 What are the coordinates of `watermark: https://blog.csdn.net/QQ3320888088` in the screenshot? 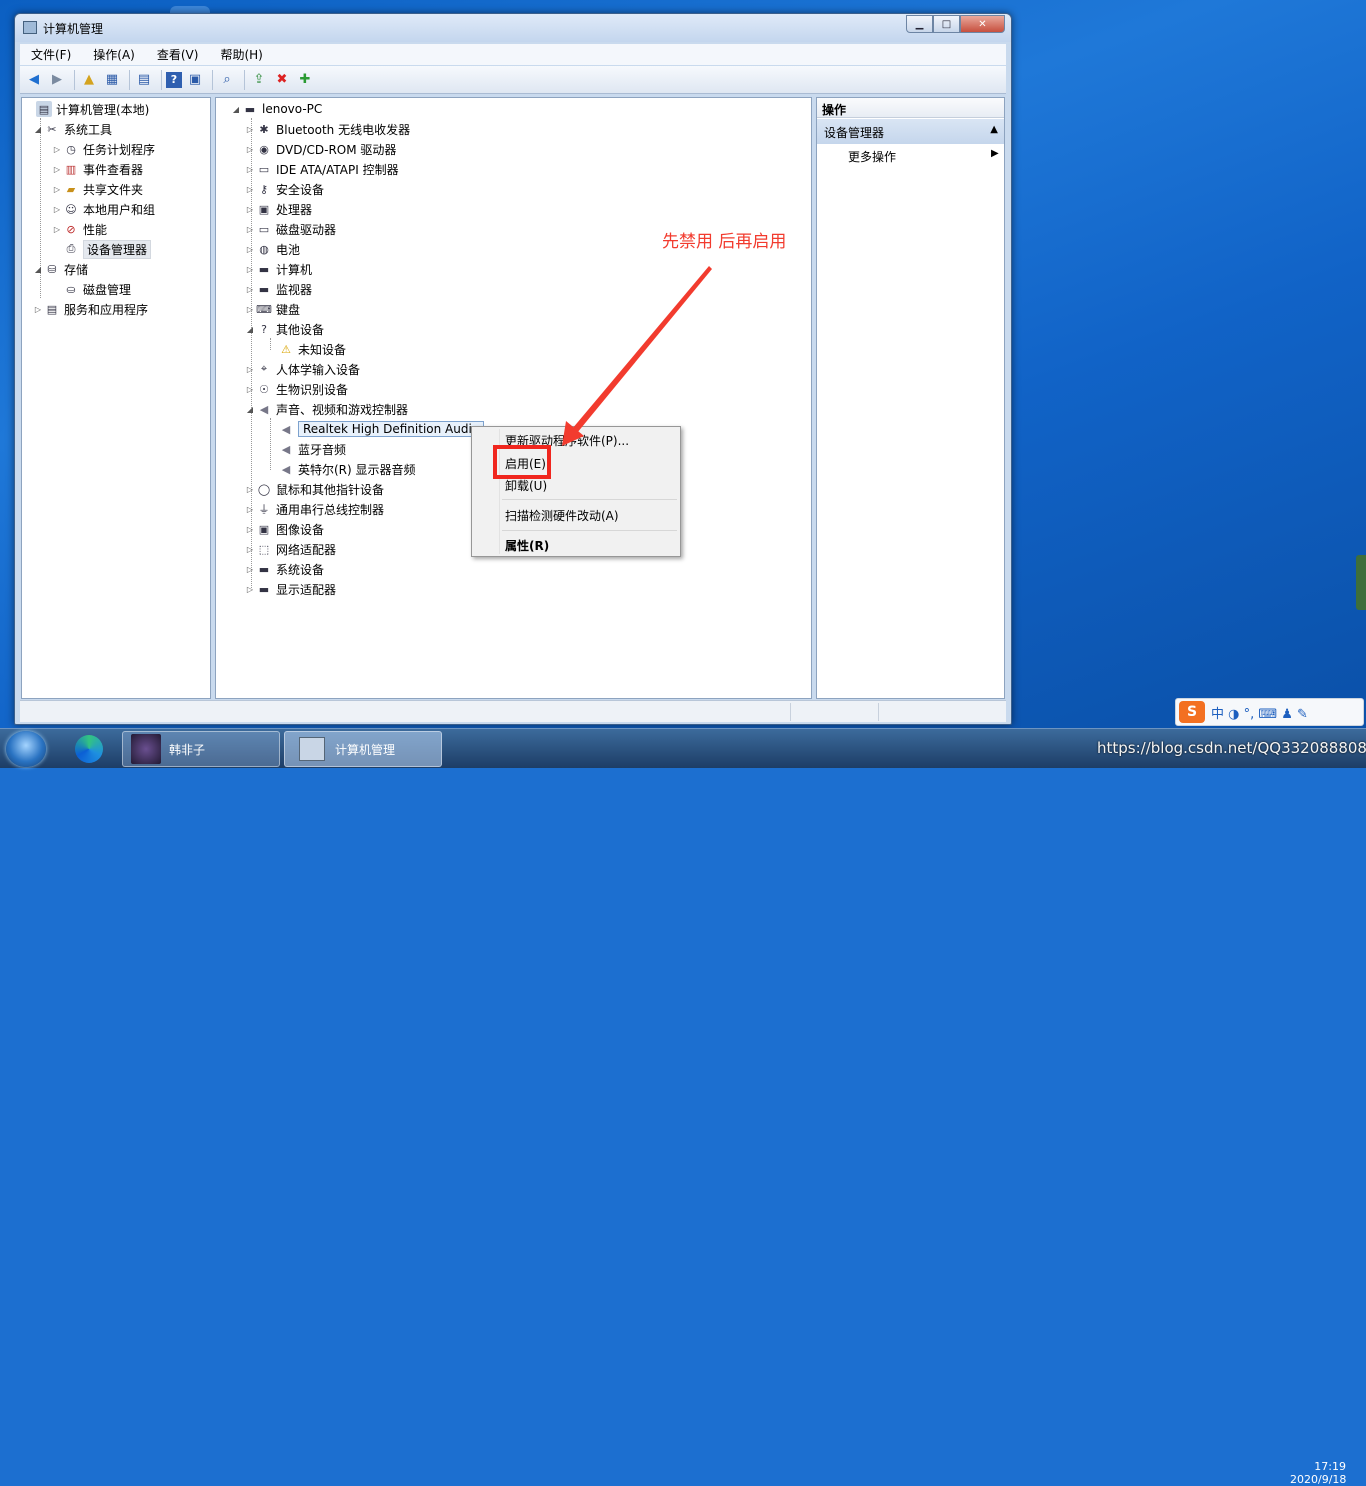 It's located at (1231, 748).